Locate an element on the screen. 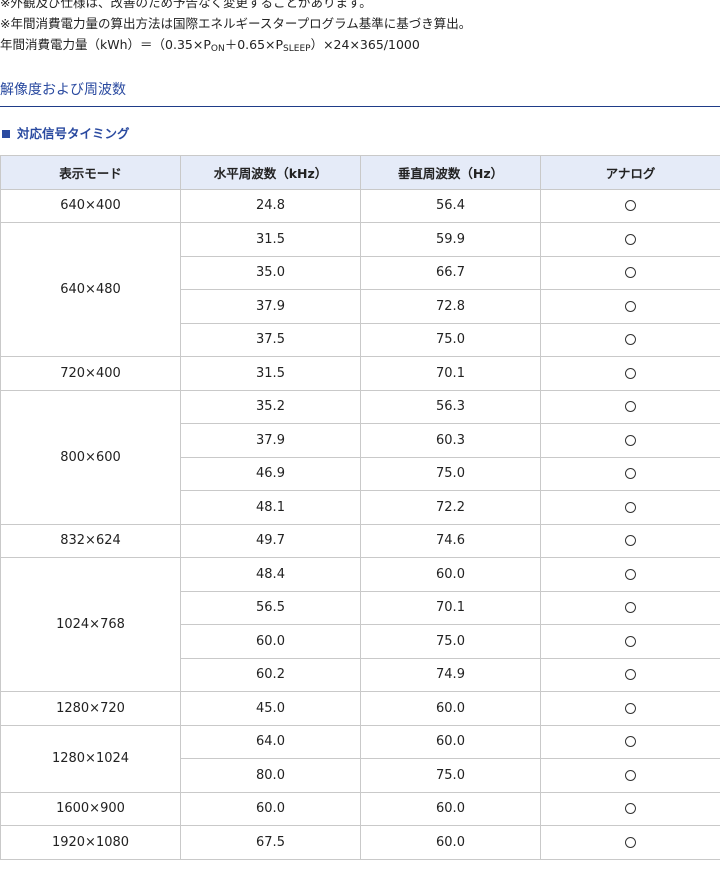 The image size is (720, 872). display-mode-cell: 1600×900 is located at coordinates (90, 808).